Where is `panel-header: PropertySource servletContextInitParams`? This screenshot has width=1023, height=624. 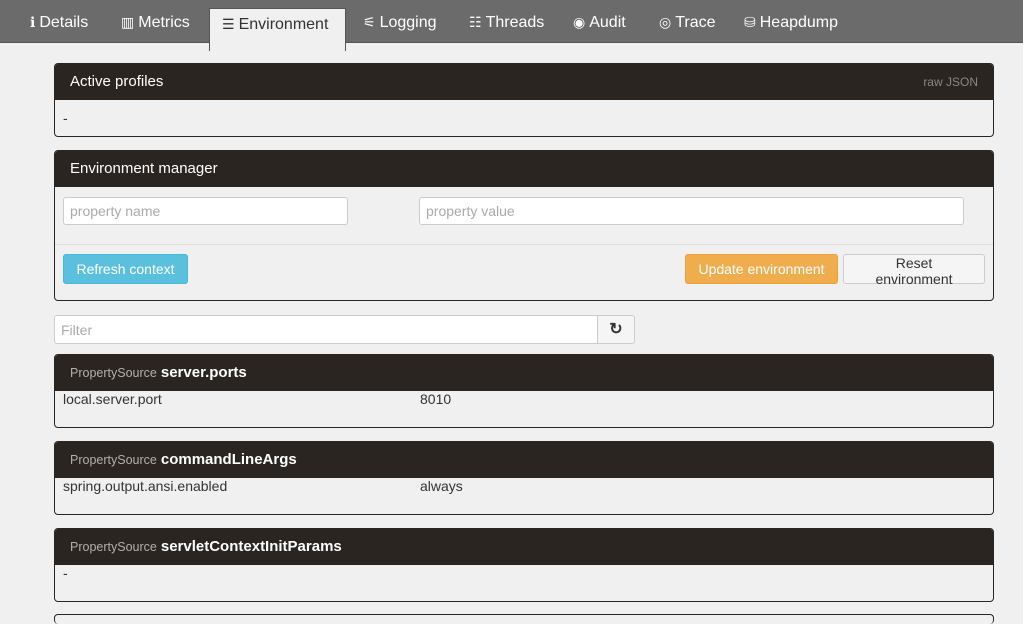 panel-header: PropertySource servletContextInitParams is located at coordinates (524, 547).